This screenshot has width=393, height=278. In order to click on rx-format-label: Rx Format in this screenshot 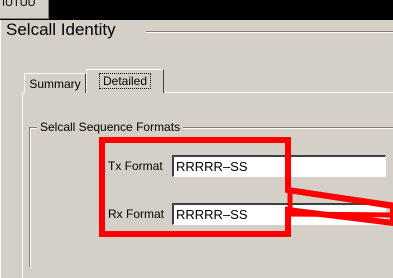, I will do `click(136, 214)`.